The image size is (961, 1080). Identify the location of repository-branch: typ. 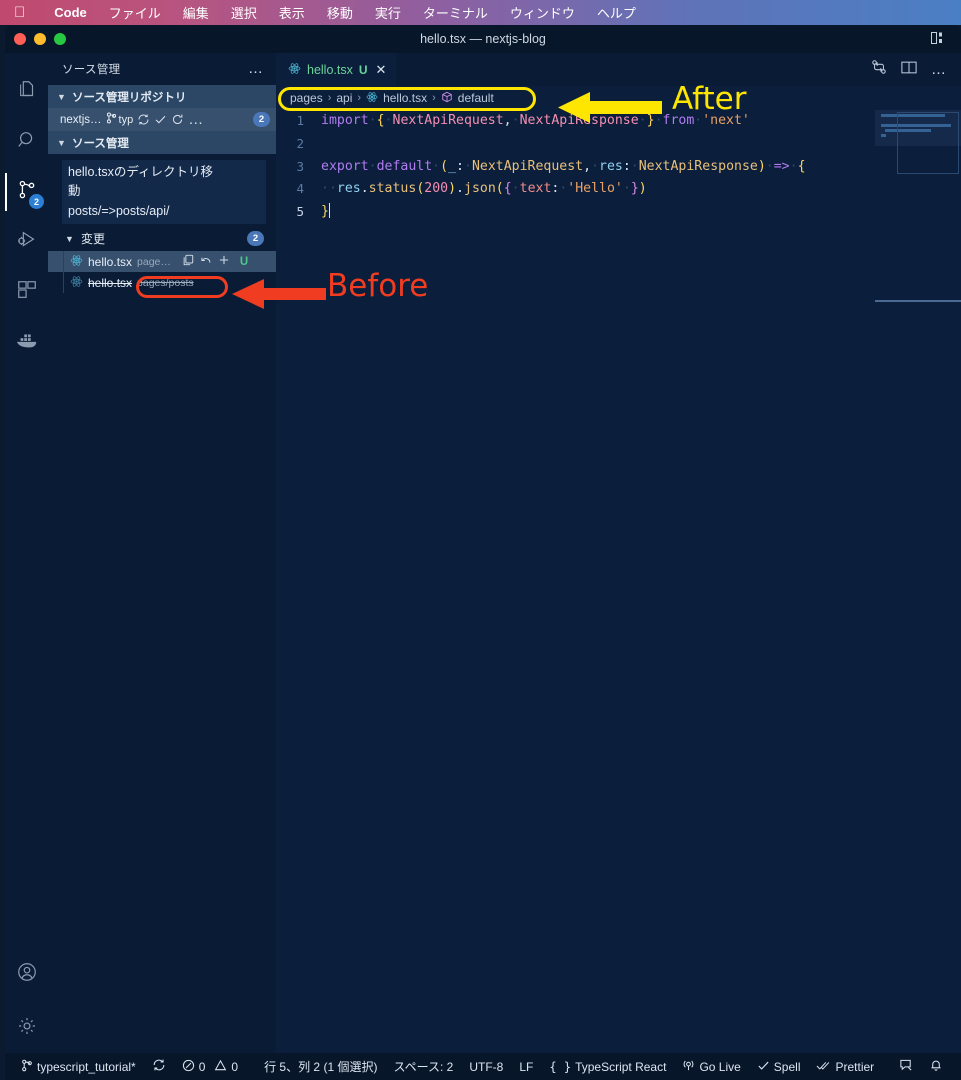
(120, 119).